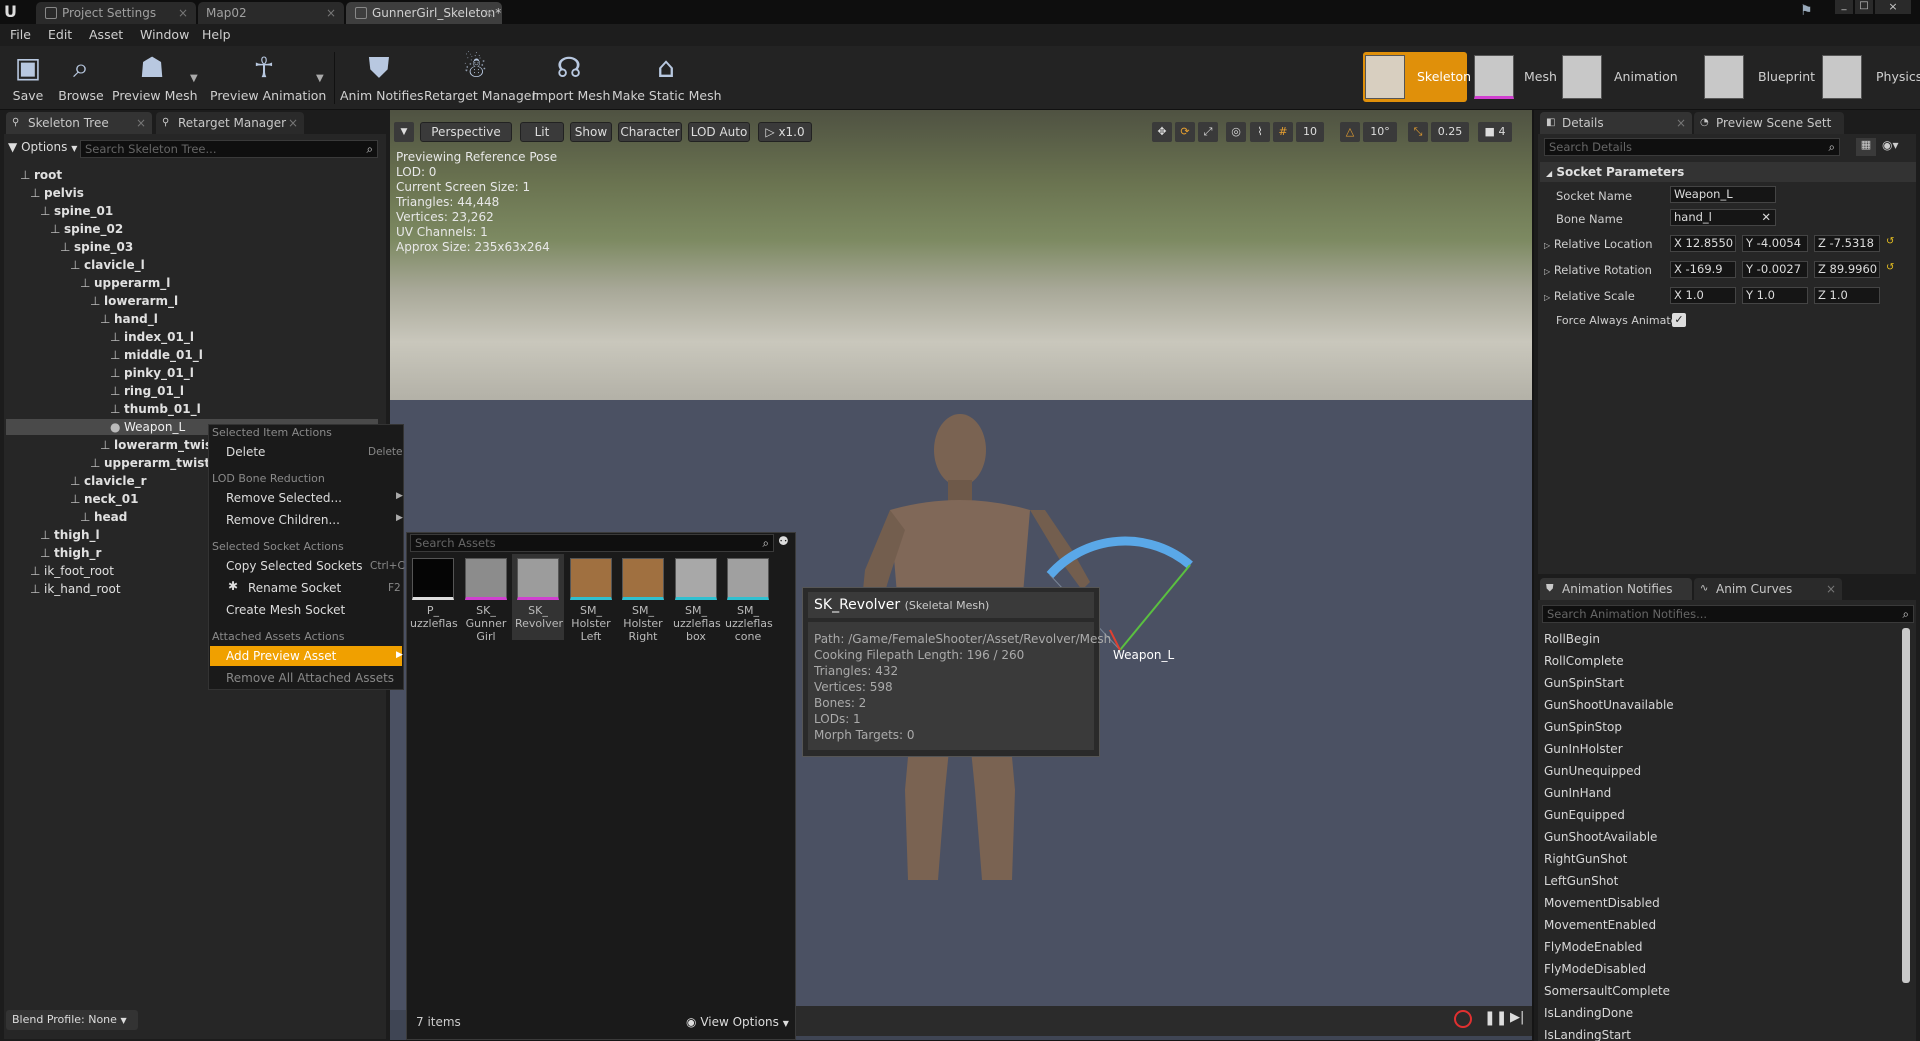  Describe the element at coordinates (1600, 837) in the screenshot. I see `notify-item: GunShootAvailable` at that location.